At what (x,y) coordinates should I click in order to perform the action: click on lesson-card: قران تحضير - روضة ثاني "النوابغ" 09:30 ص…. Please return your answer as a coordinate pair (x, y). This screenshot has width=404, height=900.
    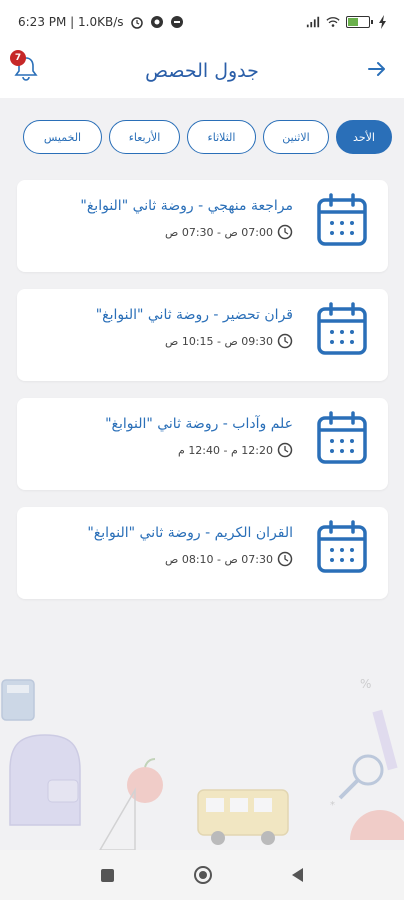
    Looking at the image, I should click on (202, 335).